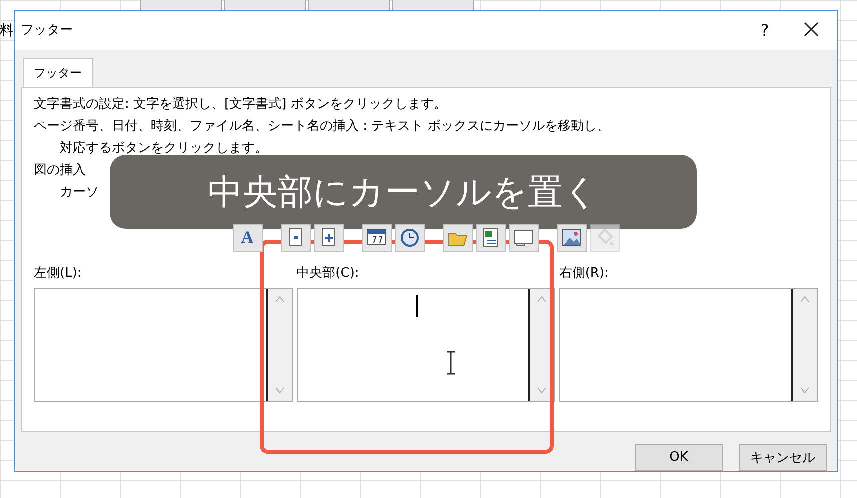 The width and height of the screenshot is (857, 498). What do you see at coordinates (79, 193) in the screenshot?
I see `instruction-text: カーソ` at bounding box center [79, 193].